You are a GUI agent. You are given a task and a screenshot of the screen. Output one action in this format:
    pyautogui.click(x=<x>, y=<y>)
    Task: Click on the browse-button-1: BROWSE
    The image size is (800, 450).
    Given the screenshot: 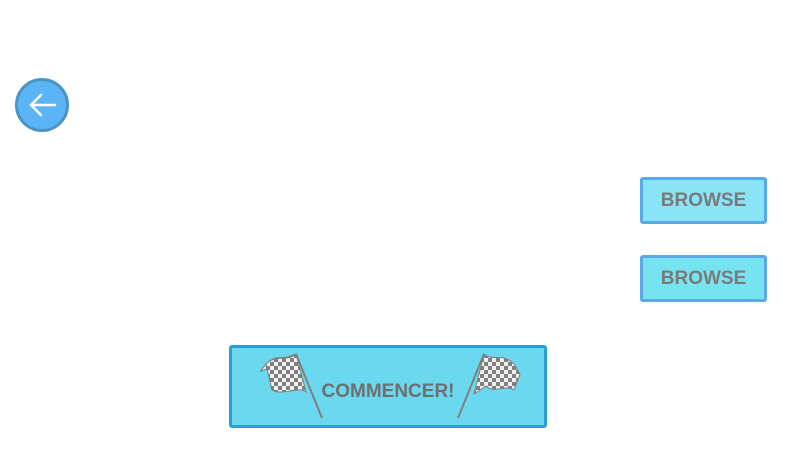 What is the action you would take?
    pyautogui.click(x=703, y=200)
    